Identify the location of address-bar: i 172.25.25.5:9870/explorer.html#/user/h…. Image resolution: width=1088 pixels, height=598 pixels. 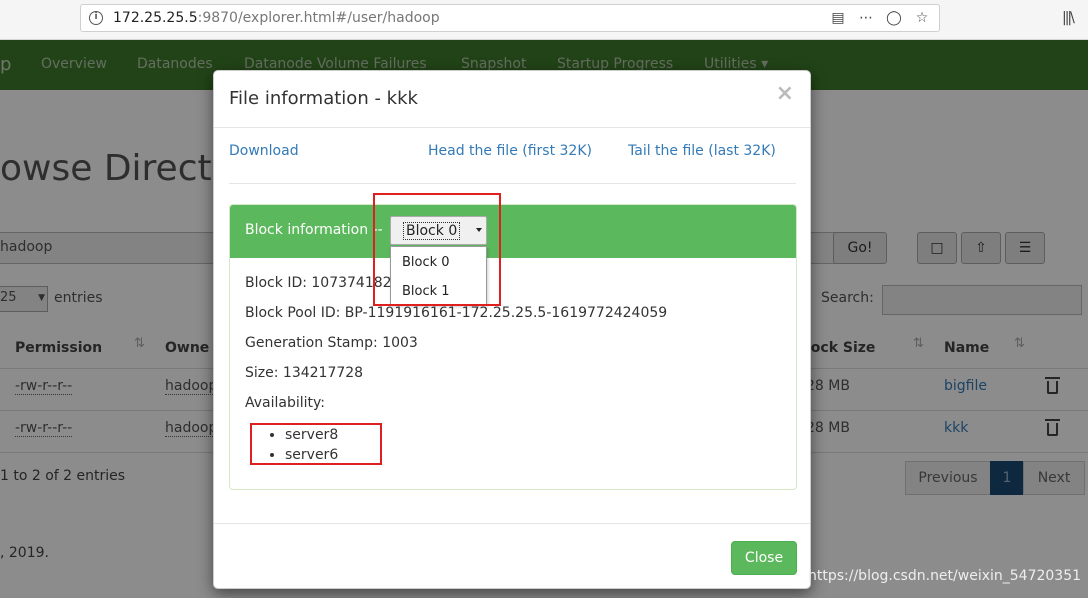
(510, 18).